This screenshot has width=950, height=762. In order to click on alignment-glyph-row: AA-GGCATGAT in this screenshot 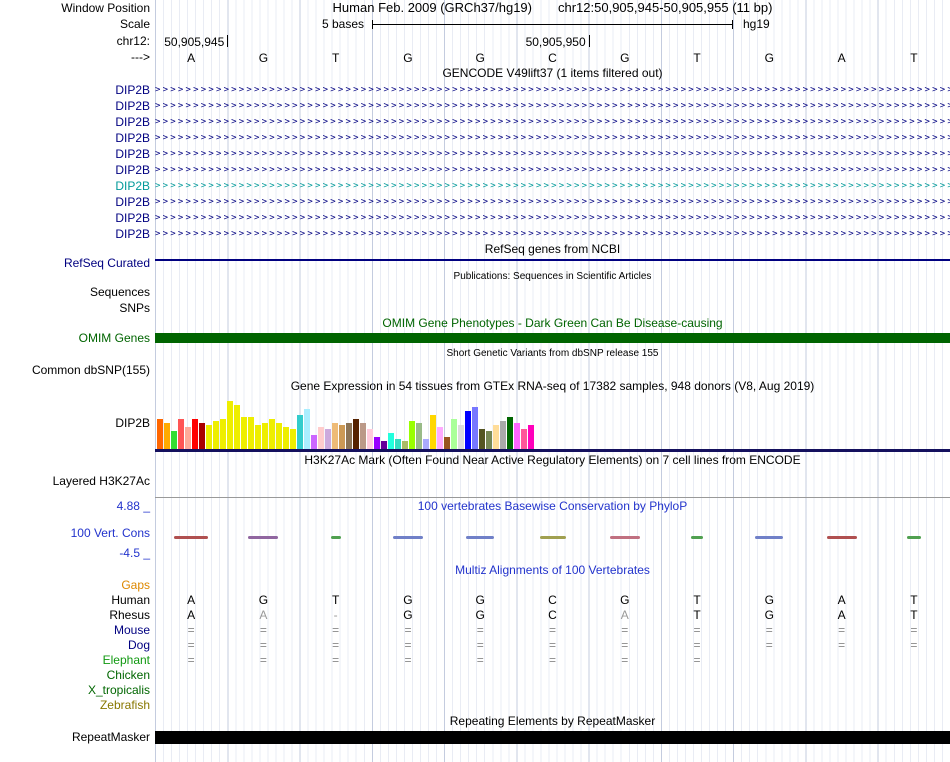, I will do `click(552, 615)`.